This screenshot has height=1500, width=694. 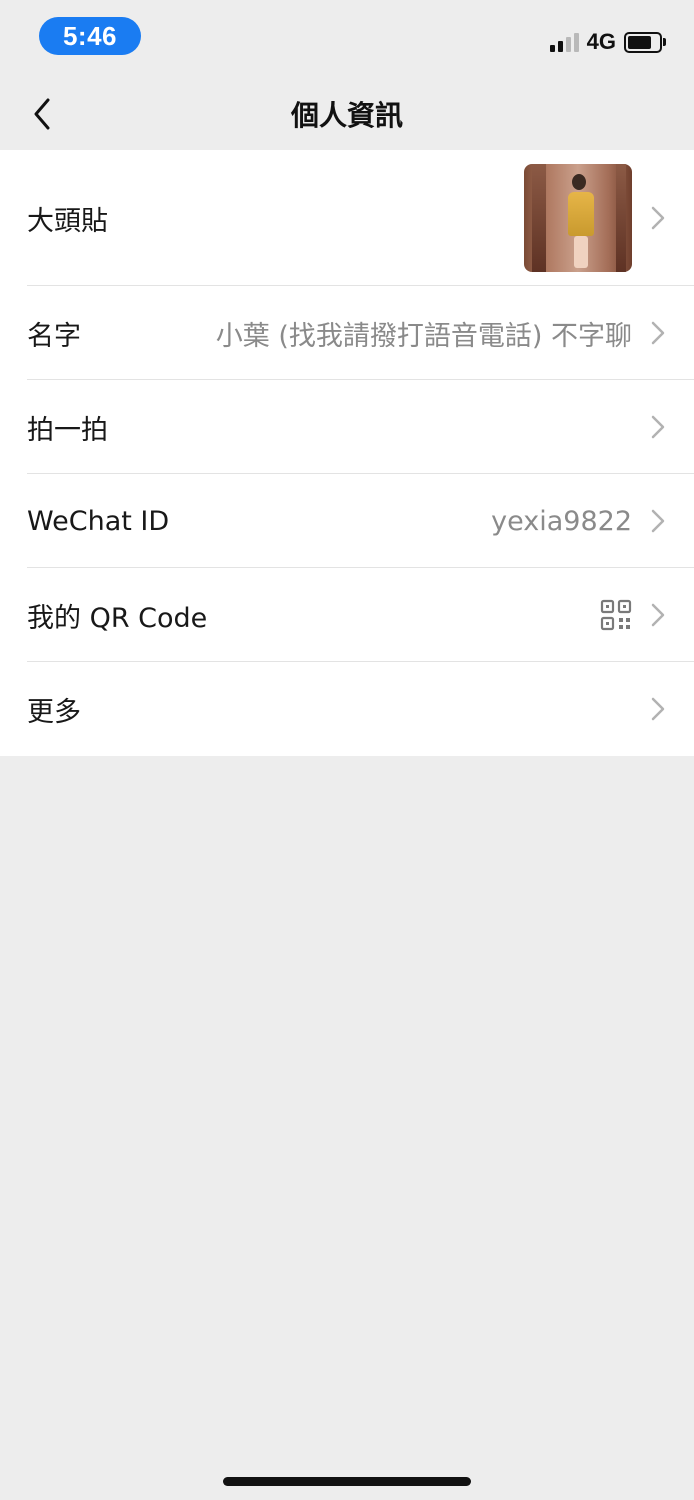 What do you see at coordinates (117, 618) in the screenshot?
I see `qr-code-label: 我的 QR Code` at bounding box center [117, 618].